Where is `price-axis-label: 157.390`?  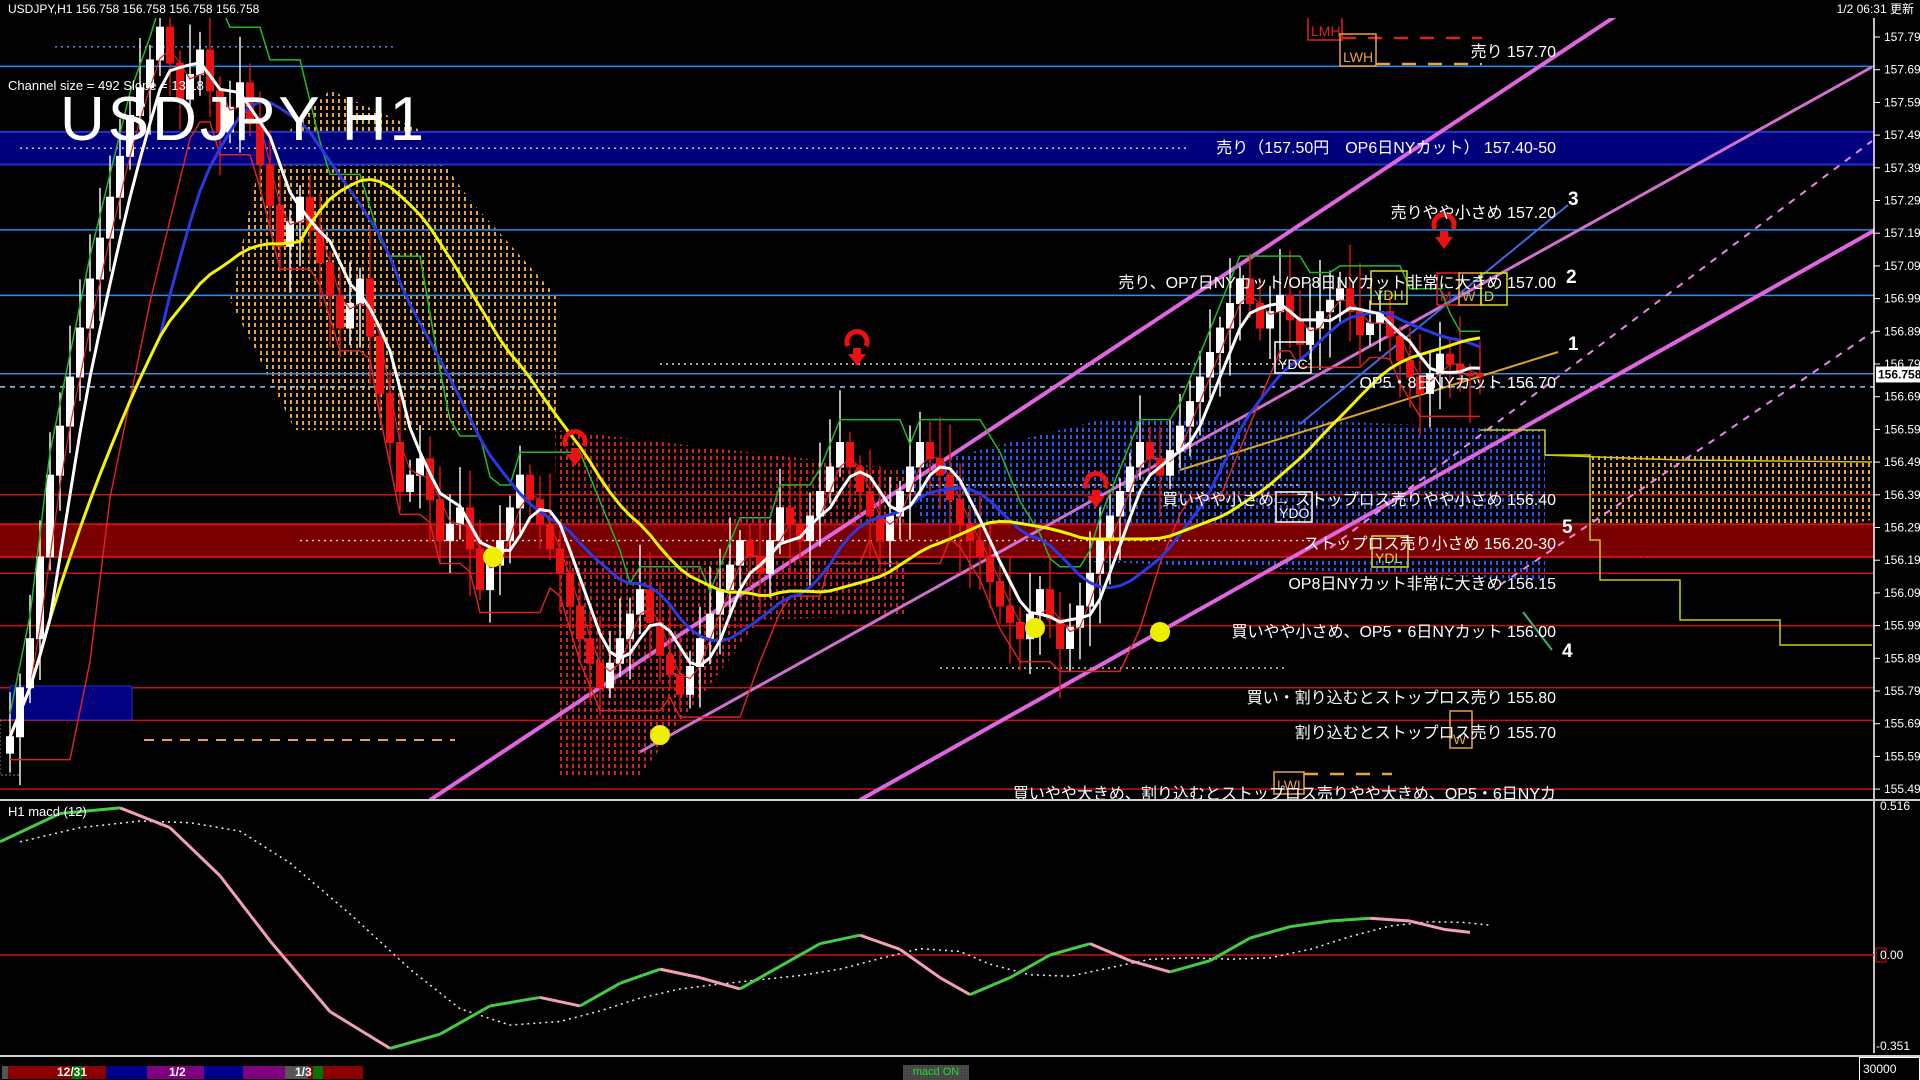 price-axis-label: 157.390 is located at coordinates (1902, 168).